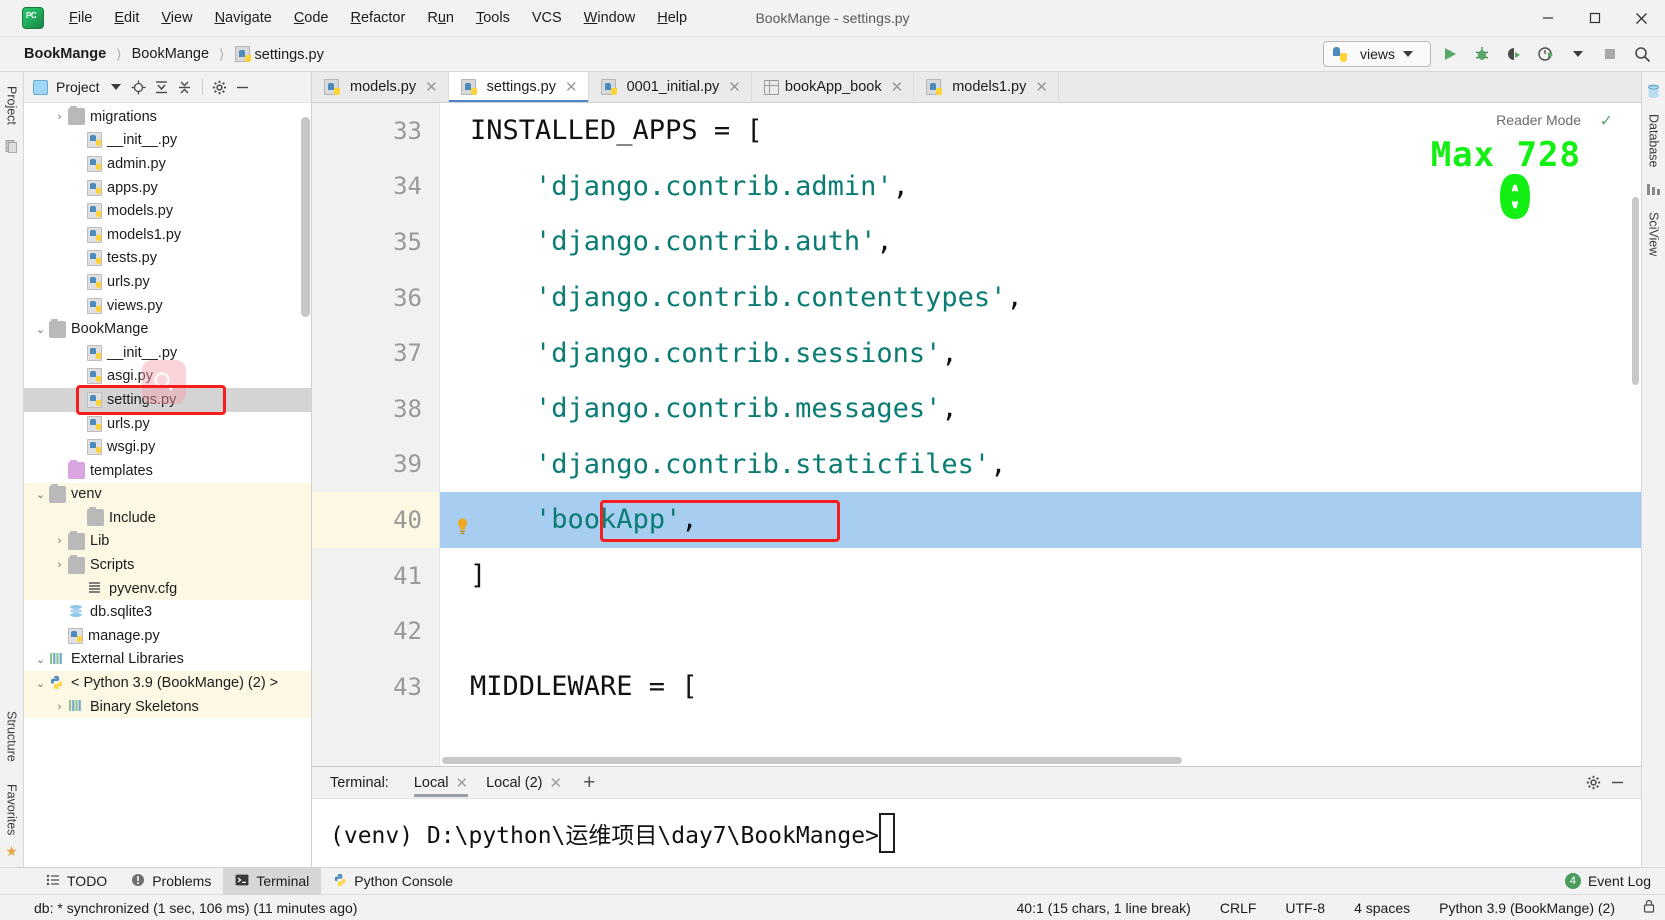 The image size is (1665, 920). I want to click on editor-tab: settings.py ✕, so click(518, 87).